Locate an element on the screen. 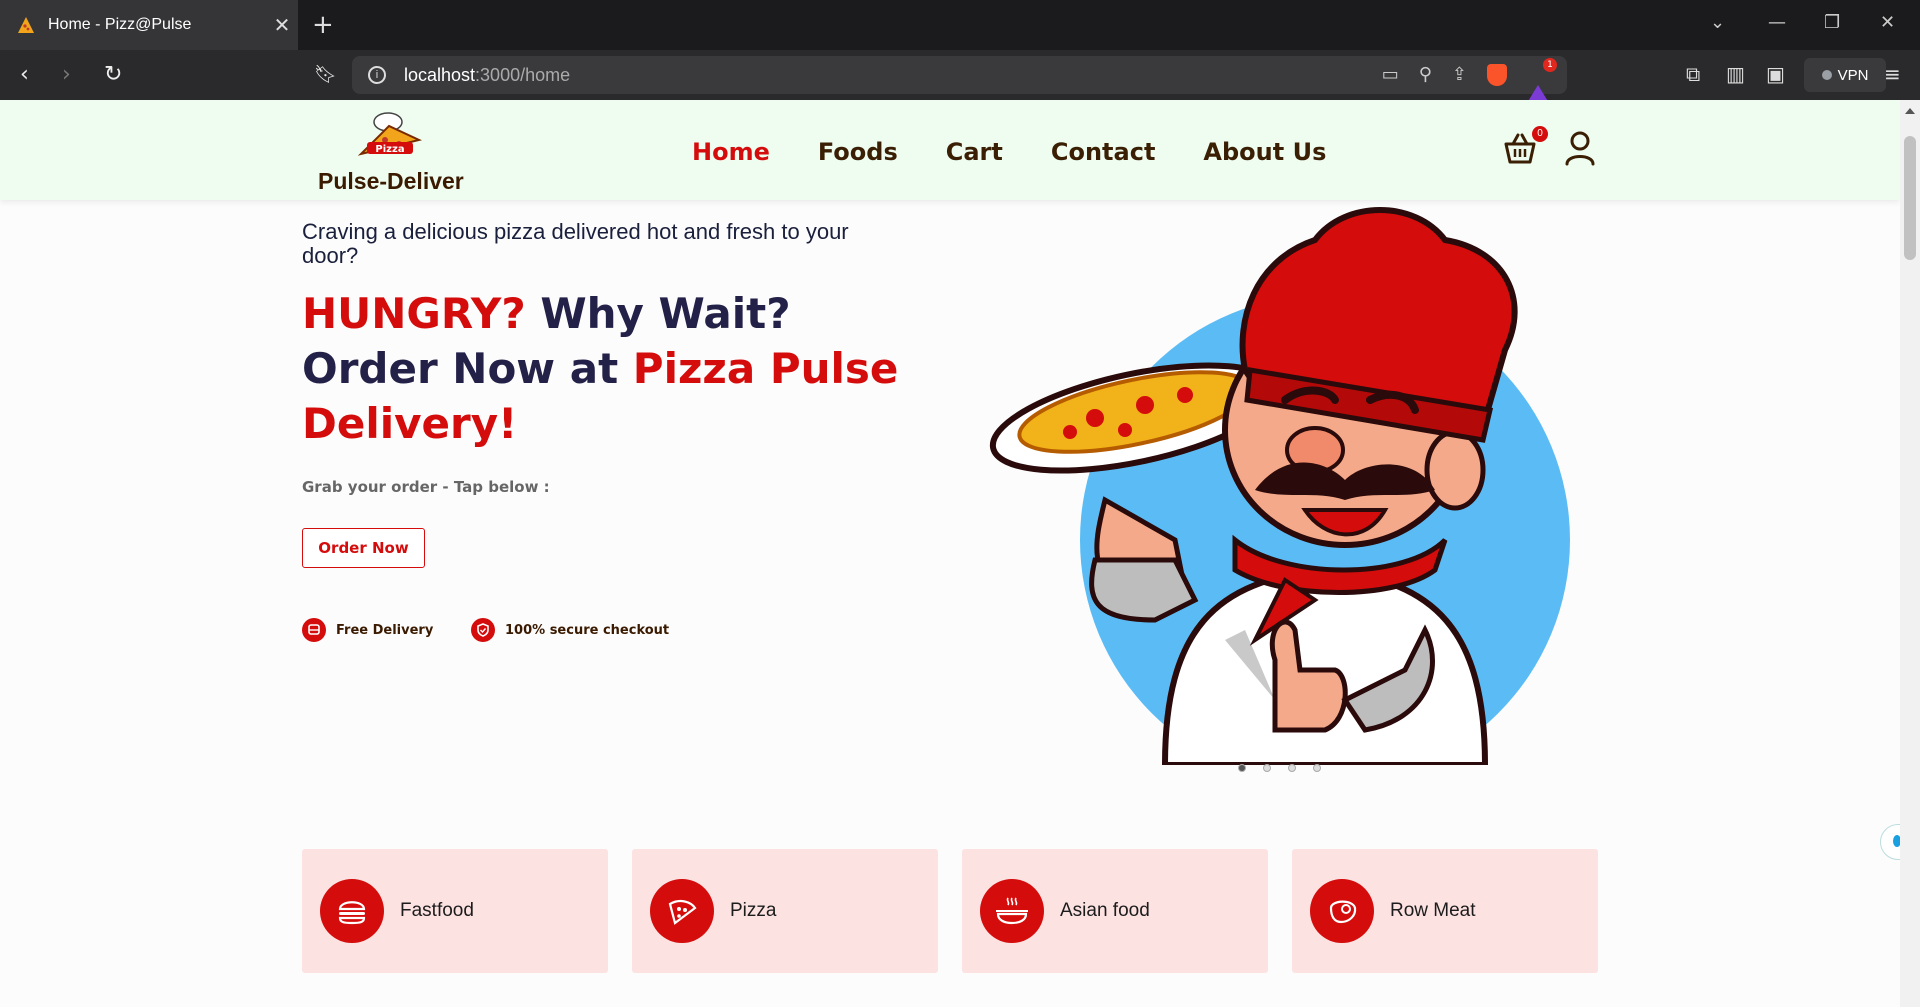  scroll-up-arrow-icon is located at coordinates (1910, 111).